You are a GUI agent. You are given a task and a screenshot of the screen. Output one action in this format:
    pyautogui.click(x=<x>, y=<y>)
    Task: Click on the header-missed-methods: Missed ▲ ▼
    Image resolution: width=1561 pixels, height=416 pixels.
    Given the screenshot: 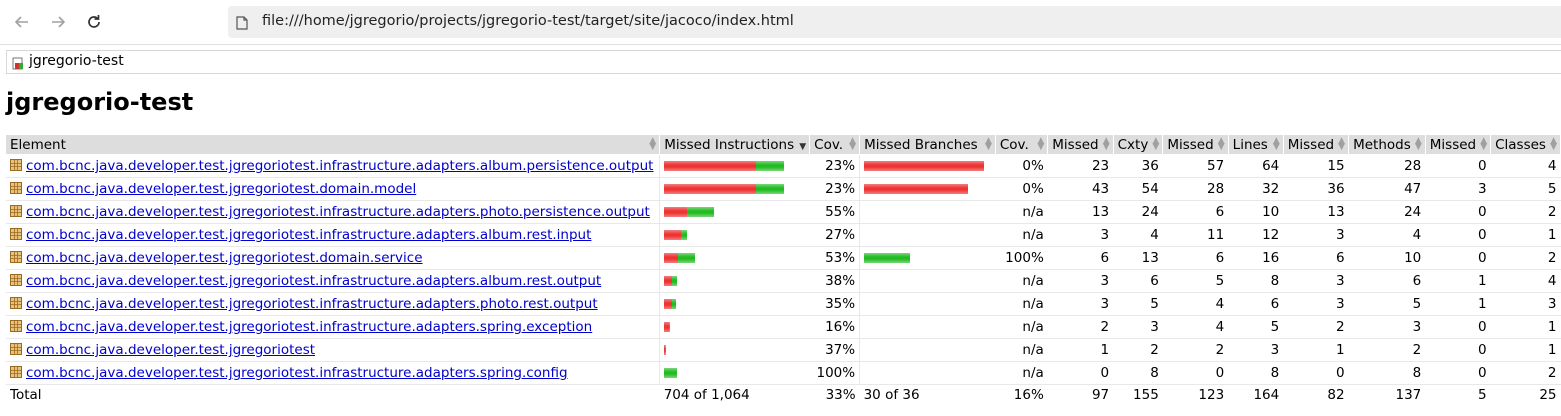 What is the action you would take?
    pyautogui.click(x=1316, y=145)
    